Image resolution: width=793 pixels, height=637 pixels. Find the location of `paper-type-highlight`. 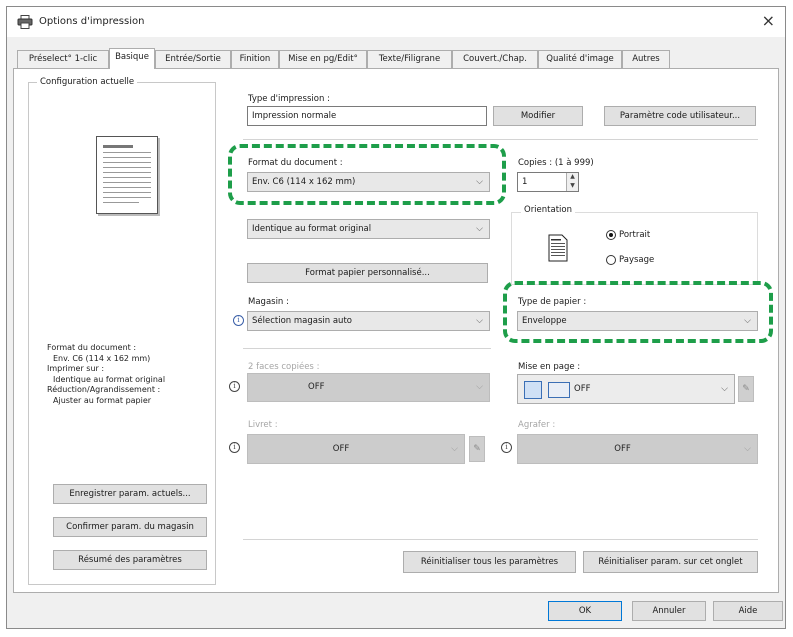

paper-type-highlight is located at coordinates (638, 312).